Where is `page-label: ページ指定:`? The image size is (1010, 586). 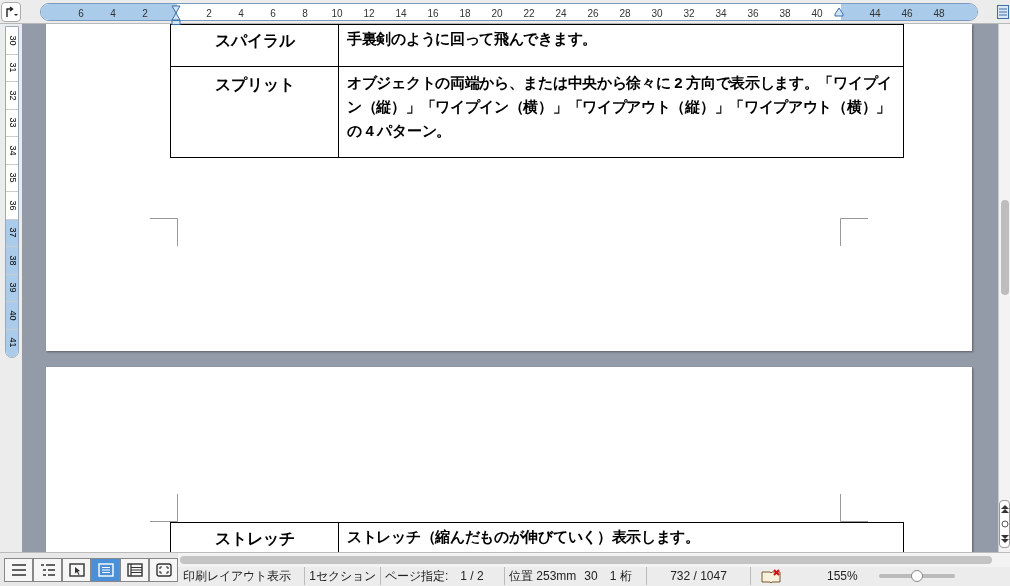
page-label: ページ指定: is located at coordinates (417, 577).